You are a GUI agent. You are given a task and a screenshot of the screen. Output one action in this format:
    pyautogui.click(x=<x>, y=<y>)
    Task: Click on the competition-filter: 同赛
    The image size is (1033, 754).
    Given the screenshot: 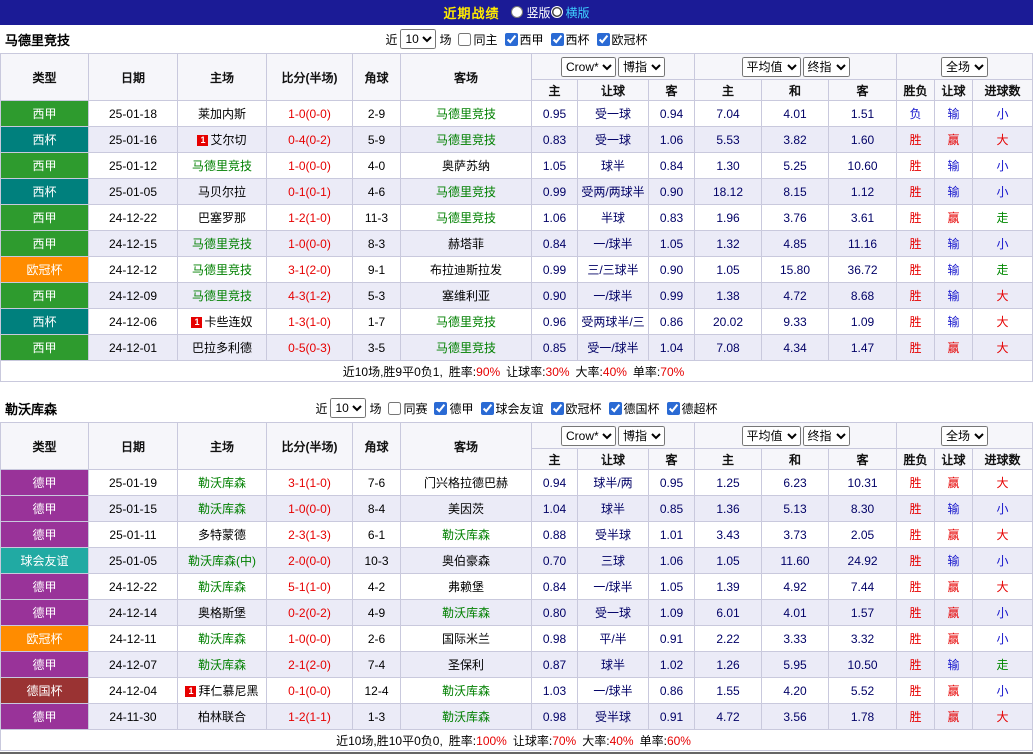 What is the action you would take?
    pyautogui.click(x=405, y=408)
    